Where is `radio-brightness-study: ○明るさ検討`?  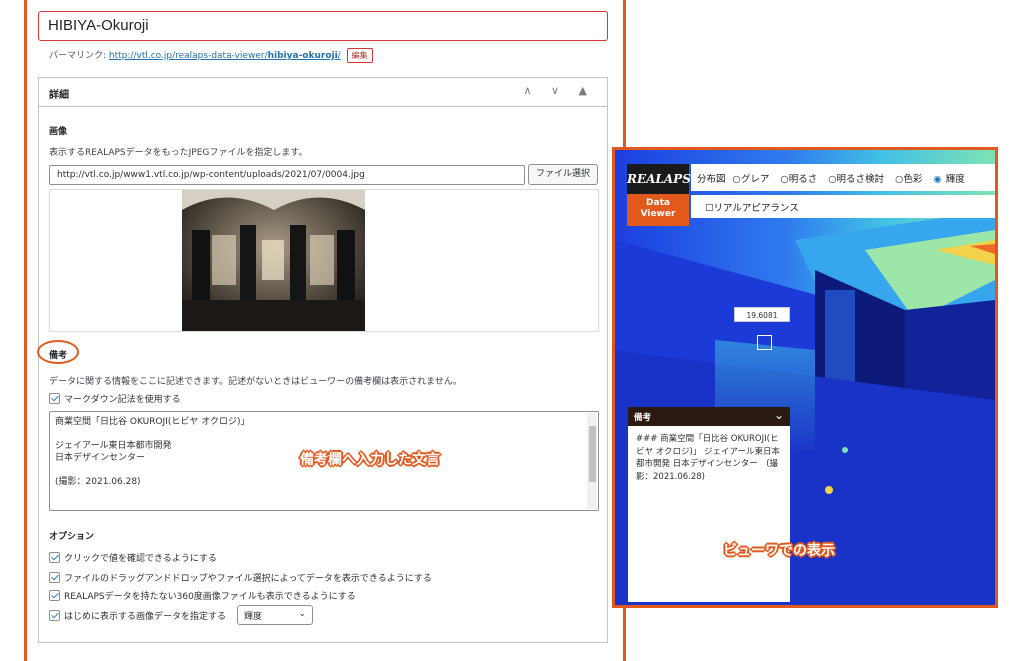 radio-brightness-study: ○明るさ検討 is located at coordinates (858, 179).